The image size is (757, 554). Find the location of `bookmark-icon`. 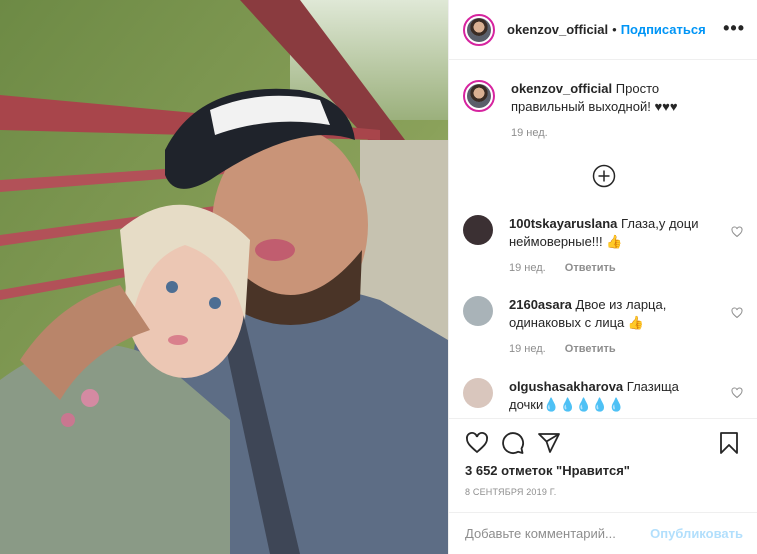

bookmark-icon is located at coordinates (729, 443).